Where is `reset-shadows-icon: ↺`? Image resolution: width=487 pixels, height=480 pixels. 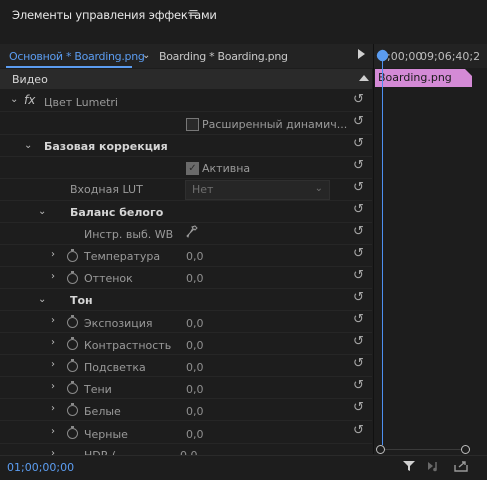 reset-shadows-icon: ↺ is located at coordinates (358, 385).